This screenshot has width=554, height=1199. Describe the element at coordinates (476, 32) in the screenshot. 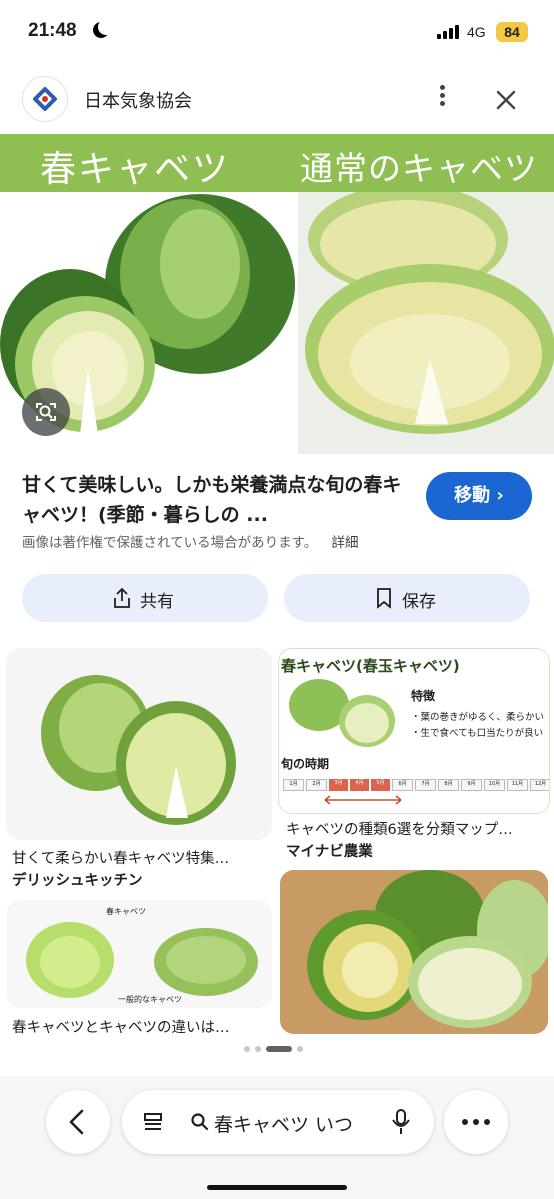

I see `network-type: 4G` at that location.